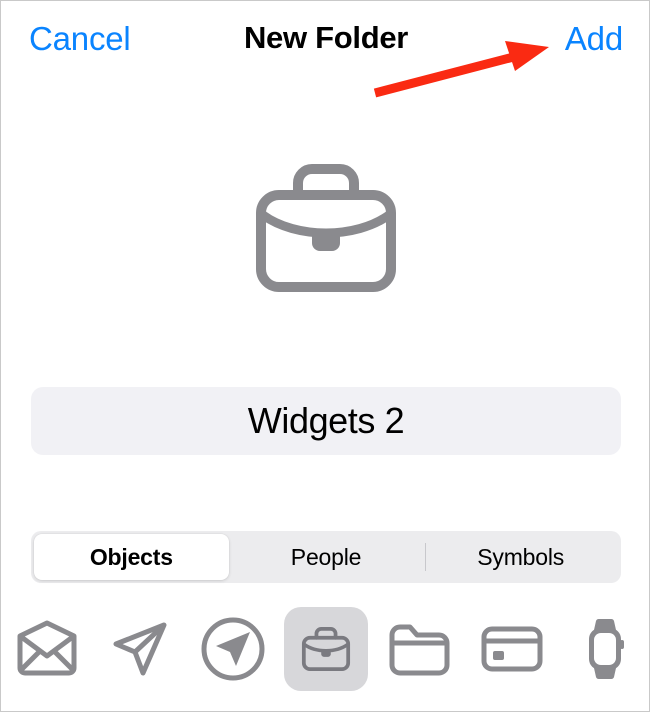  I want to click on paperplane-circle-icon, so click(233, 649).